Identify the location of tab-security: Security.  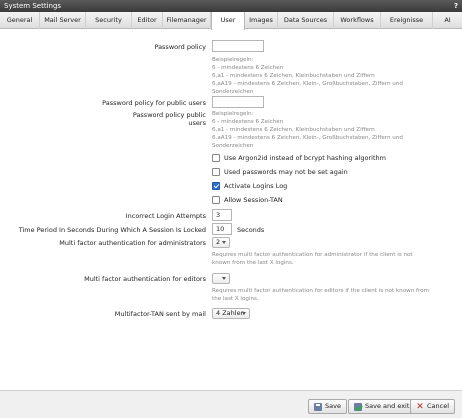
(109, 20).